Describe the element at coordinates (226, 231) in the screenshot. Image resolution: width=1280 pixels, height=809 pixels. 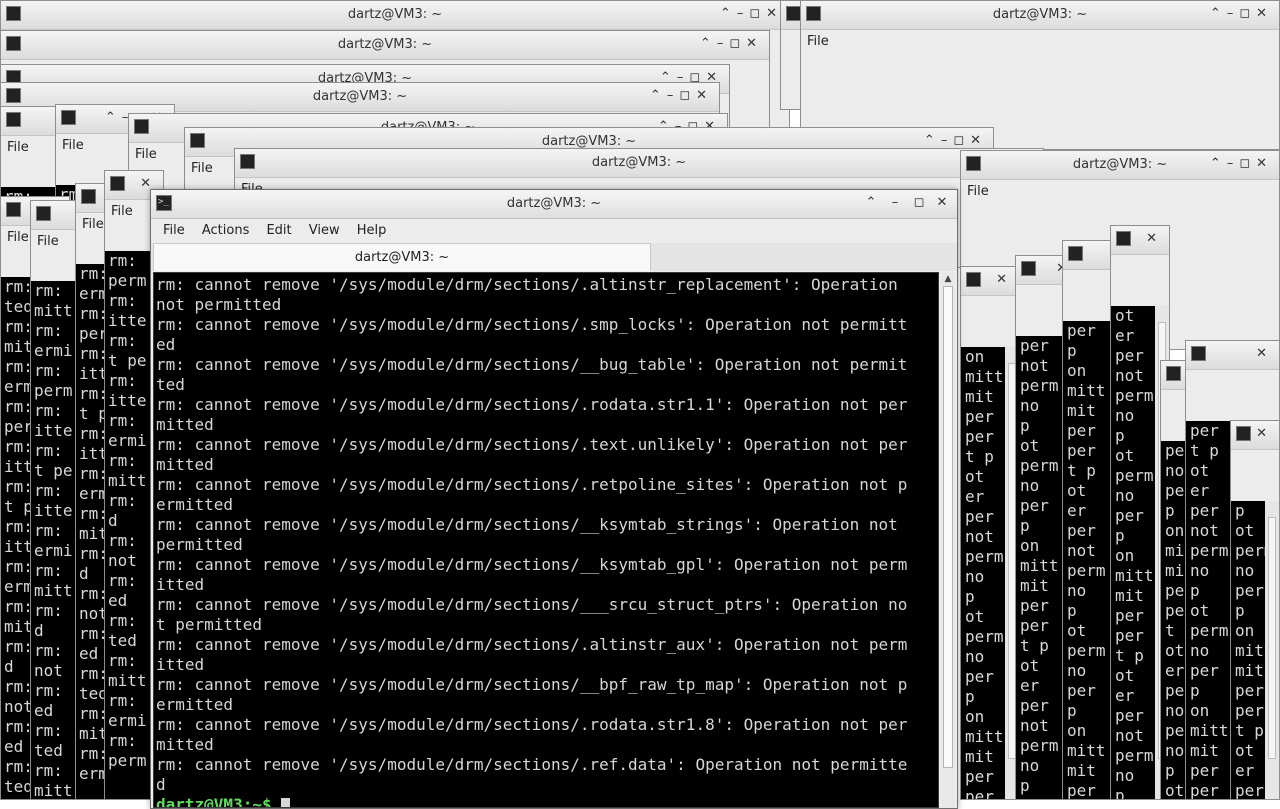
I see `menu-actions: Actions` at that location.